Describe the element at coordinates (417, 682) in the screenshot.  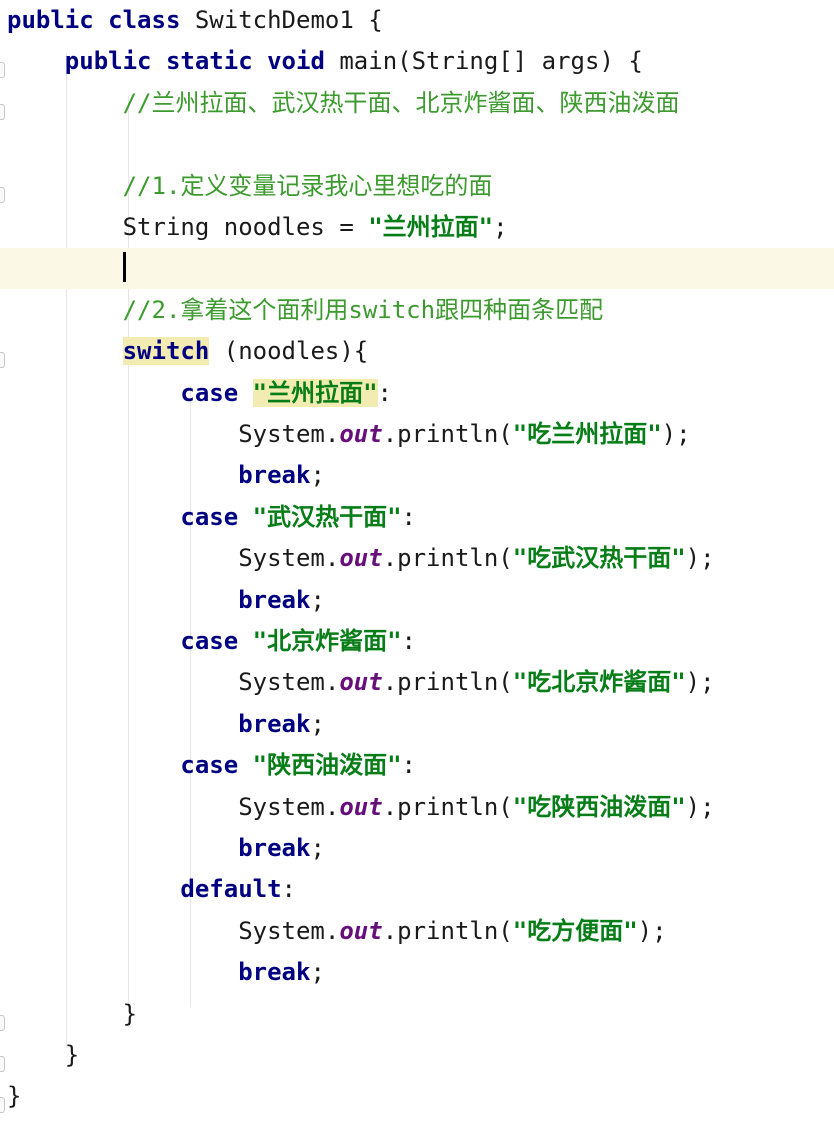
I see `code-line: System.out.println("吃北京炸酱面");` at that location.